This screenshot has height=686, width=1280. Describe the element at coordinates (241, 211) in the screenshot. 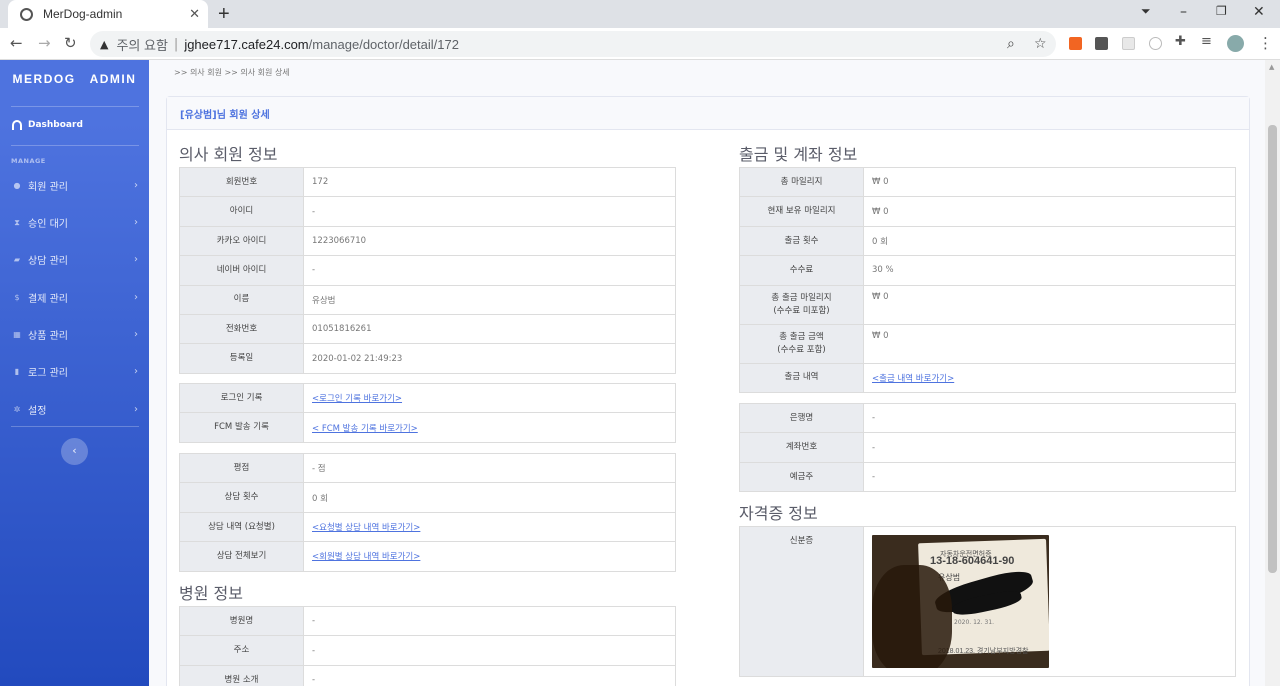

I see `row-key: 아이디` at that location.